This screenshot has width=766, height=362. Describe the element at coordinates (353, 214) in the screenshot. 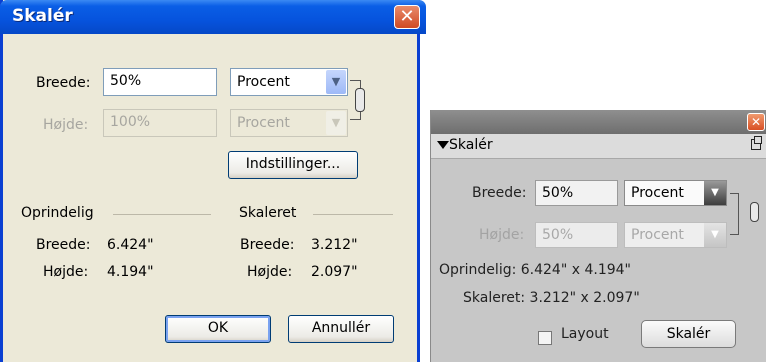

I see `scaled-divider` at that location.